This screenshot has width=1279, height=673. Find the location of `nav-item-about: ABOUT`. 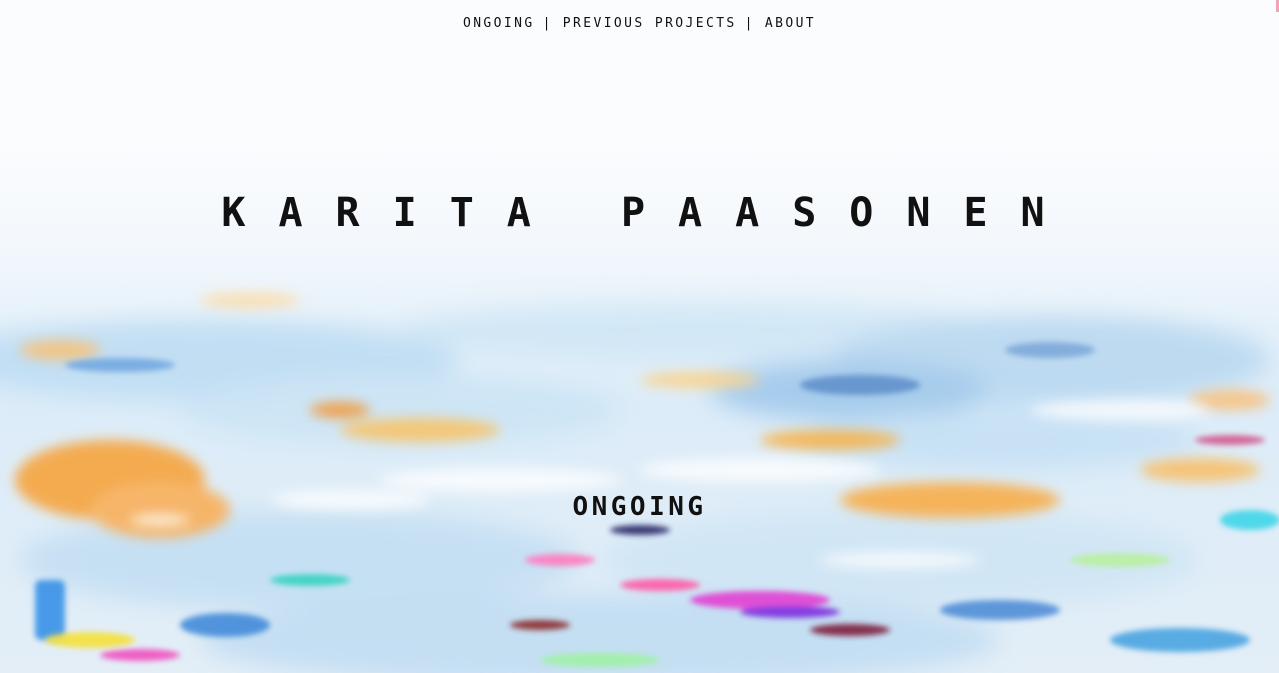

nav-item-about: ABOUT is located at coordinates (790, 23).